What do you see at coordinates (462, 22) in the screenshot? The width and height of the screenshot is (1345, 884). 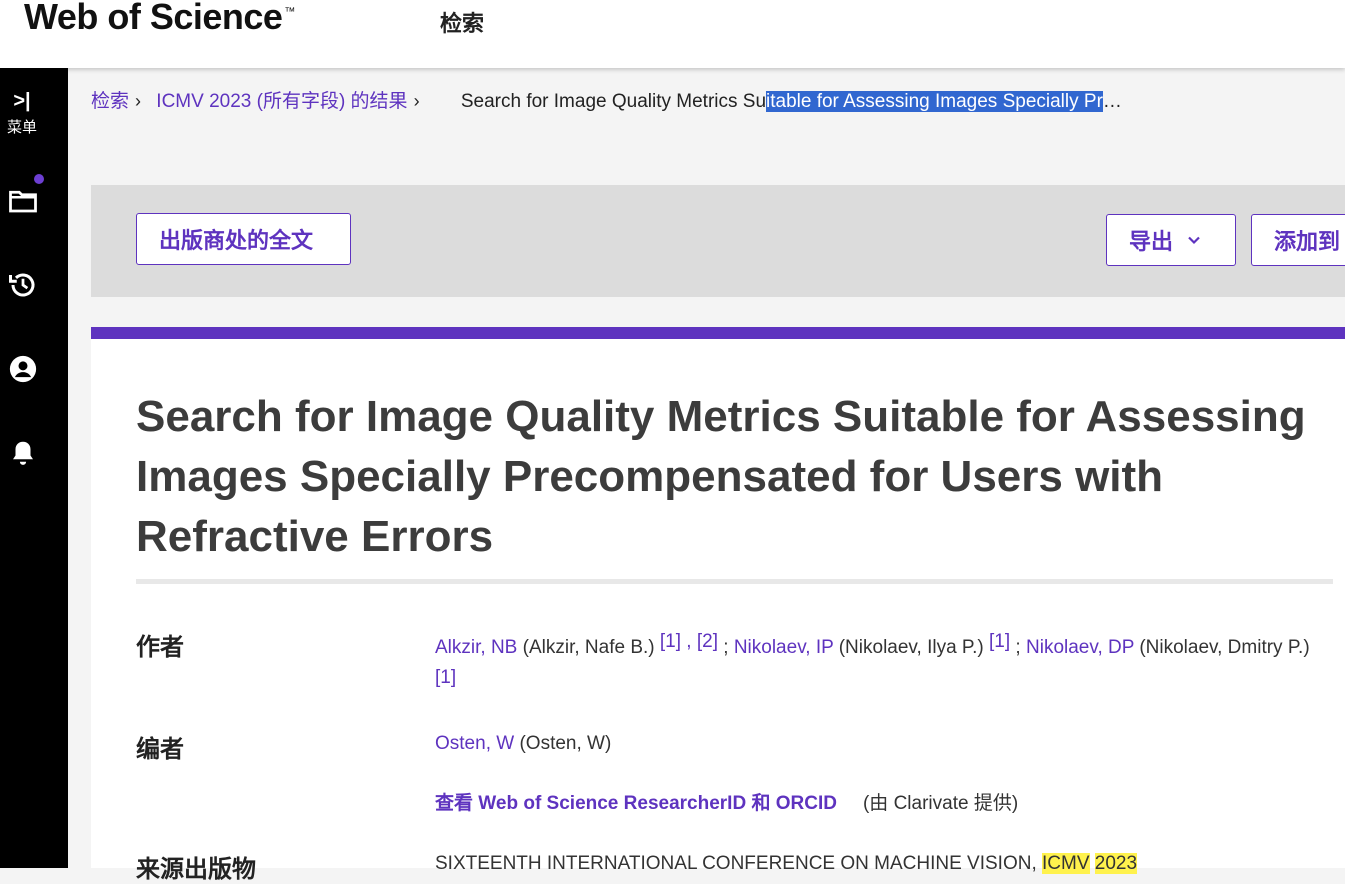 I see `nav-search: 检索` at bounding box center [462, 22].